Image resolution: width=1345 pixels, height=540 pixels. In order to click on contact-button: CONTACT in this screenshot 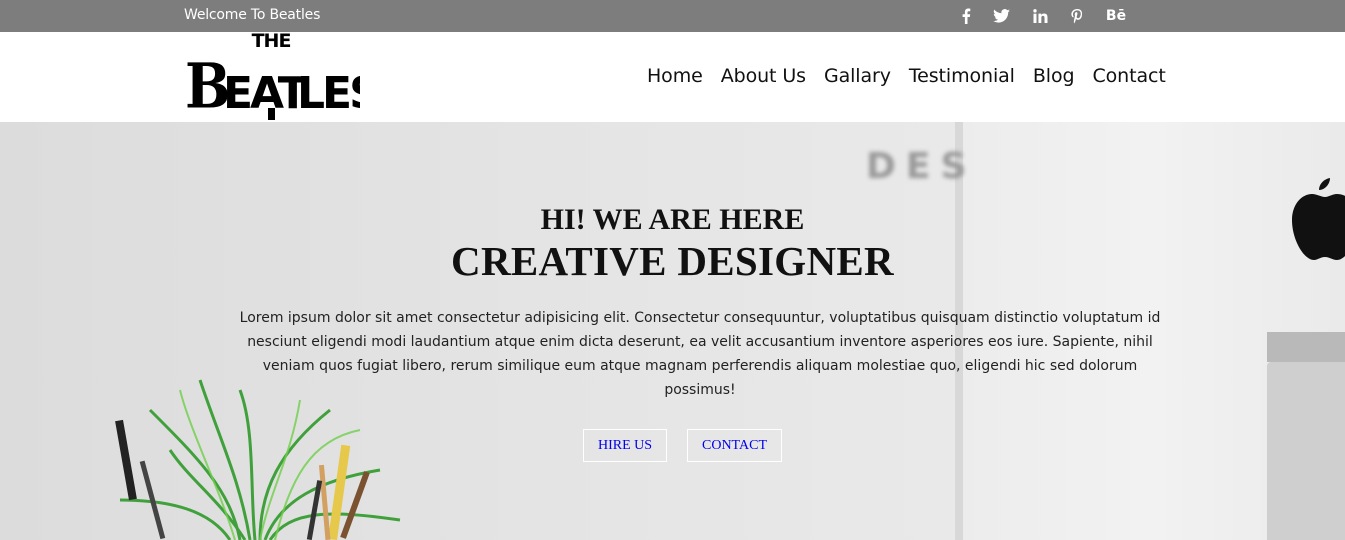, I will do `click(734, 445)`.